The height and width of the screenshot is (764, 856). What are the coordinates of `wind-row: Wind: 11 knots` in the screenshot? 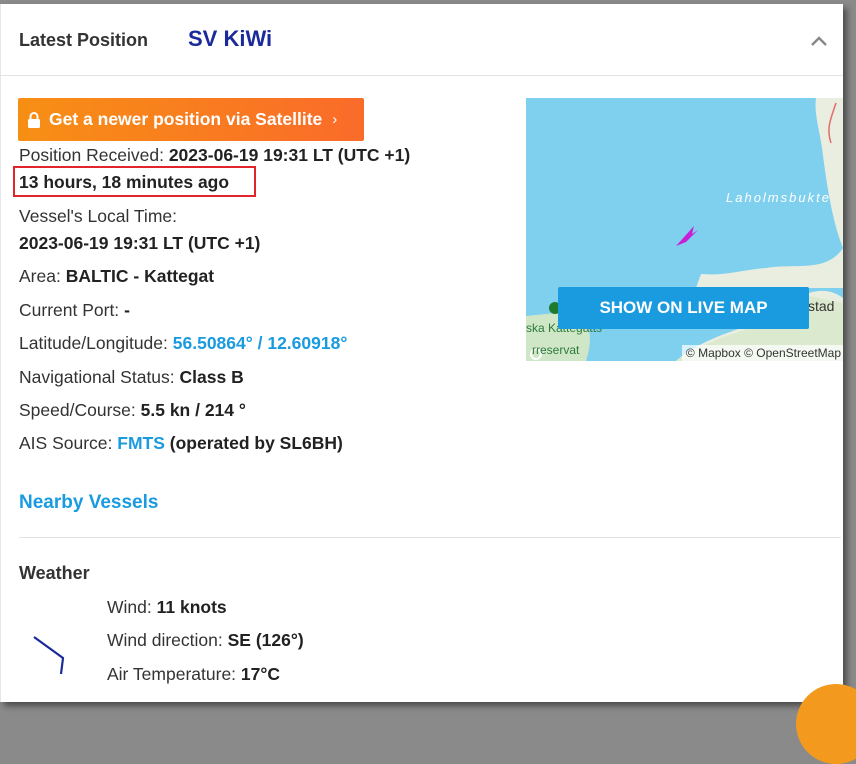 It's located at (167, 607).